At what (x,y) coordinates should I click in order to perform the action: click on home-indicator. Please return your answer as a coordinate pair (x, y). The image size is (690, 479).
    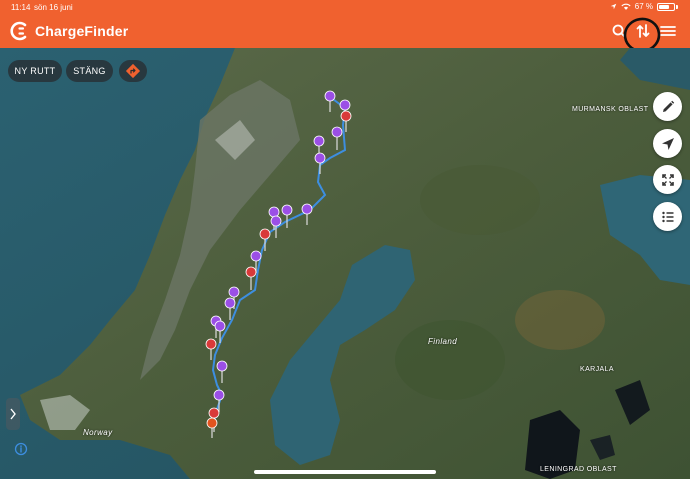
    Looking at the image, I should click on (345, 472).